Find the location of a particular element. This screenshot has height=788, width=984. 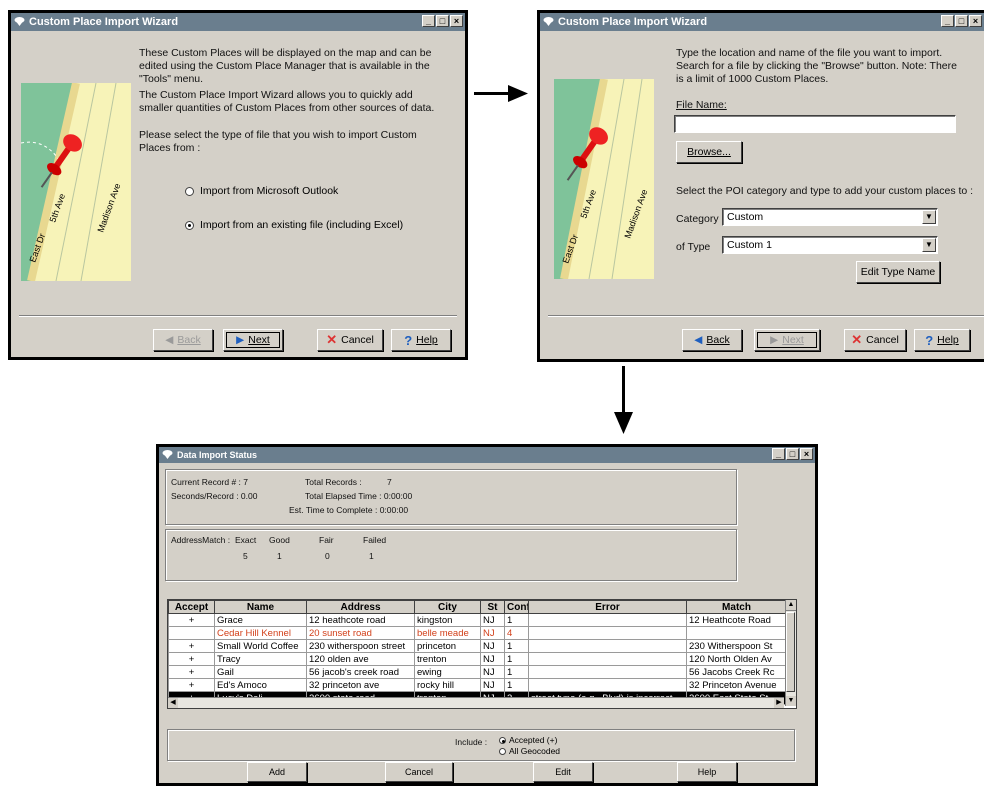

current-record: Current Record # : 7 is located at coordinates (210, 482).